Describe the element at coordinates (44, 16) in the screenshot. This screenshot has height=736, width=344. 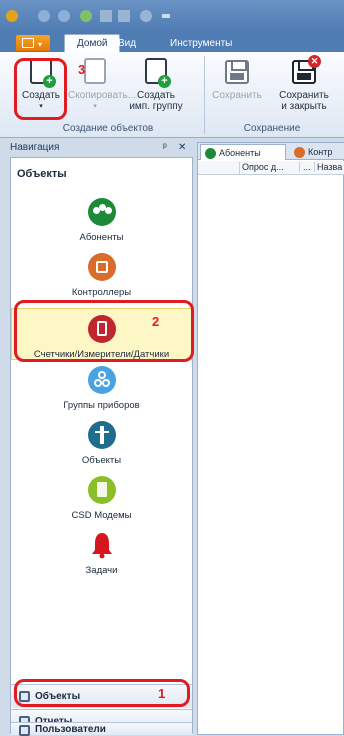
I see `back-icon` at that location.